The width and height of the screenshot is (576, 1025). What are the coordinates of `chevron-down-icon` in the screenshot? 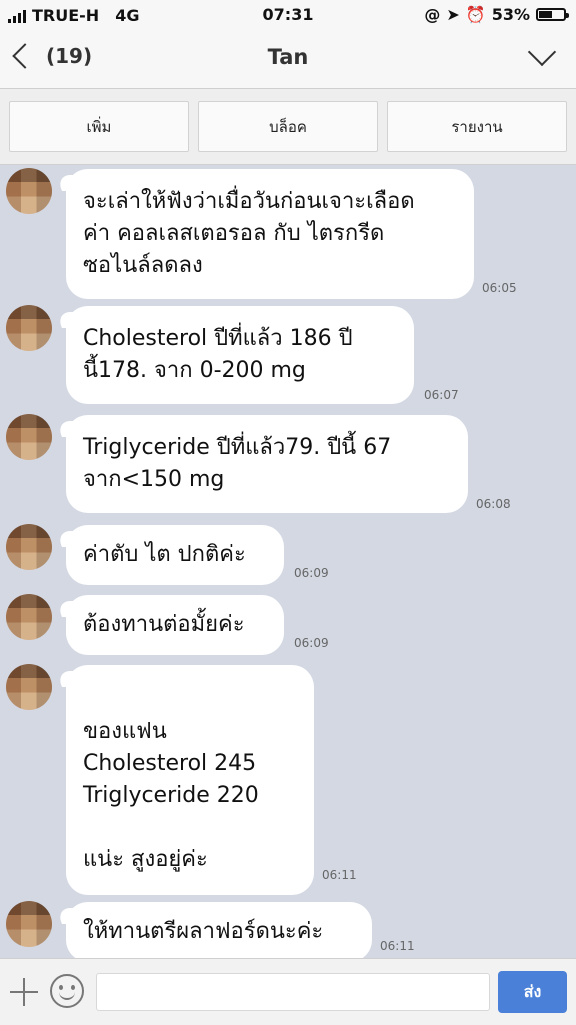 It's located at (542, 52).